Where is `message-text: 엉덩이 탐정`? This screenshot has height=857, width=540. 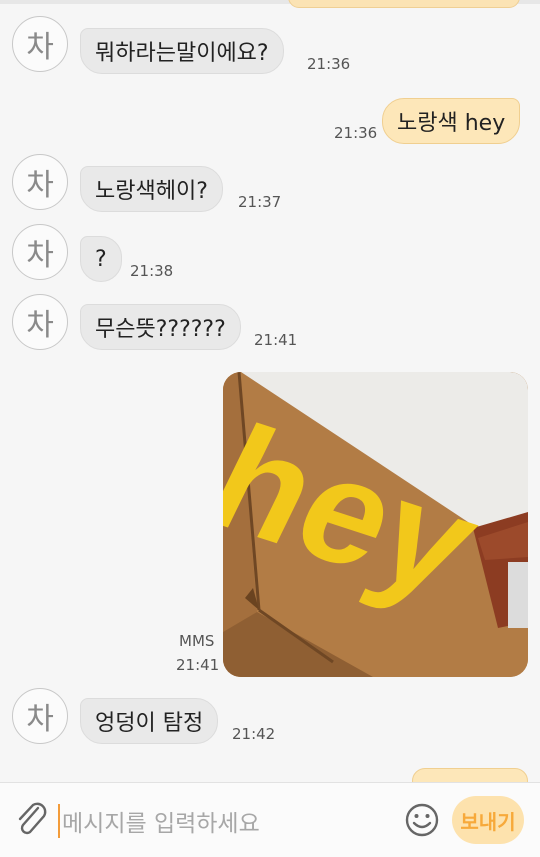 message-text: 엉덩이 탐정 is located at coordinates (149, 723).